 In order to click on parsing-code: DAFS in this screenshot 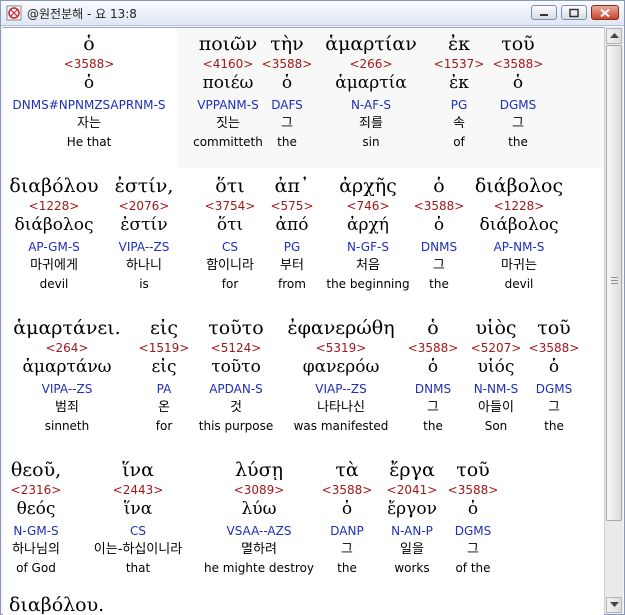, I will do `click(287, 105)`.